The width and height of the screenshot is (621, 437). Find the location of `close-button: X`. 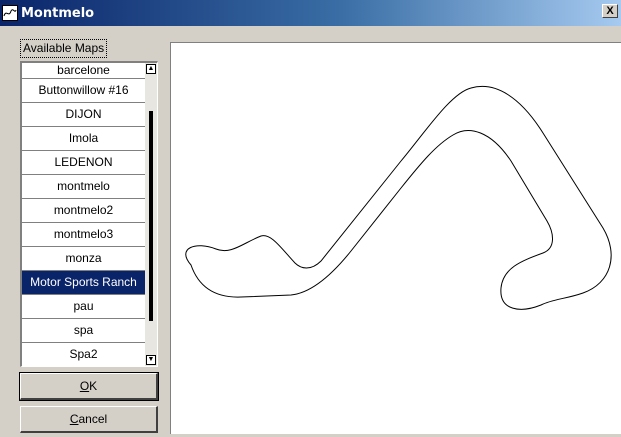

close-button: X is located at coordinates (610, 11).